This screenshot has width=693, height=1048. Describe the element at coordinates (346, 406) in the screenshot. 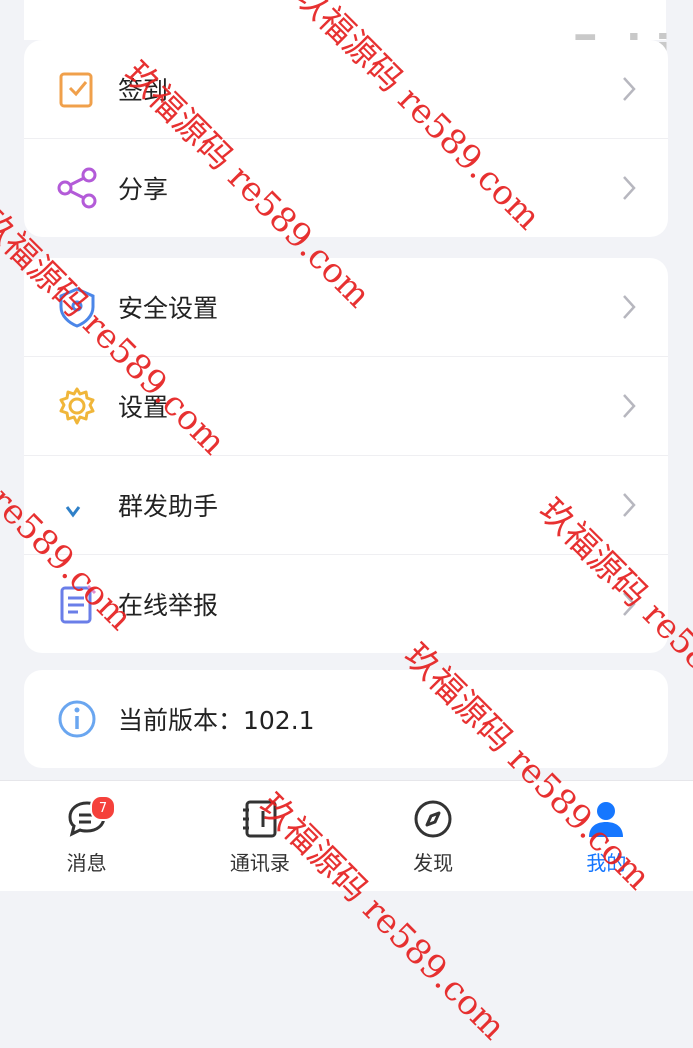

I see `menu-item-settings: 设置` at that location.